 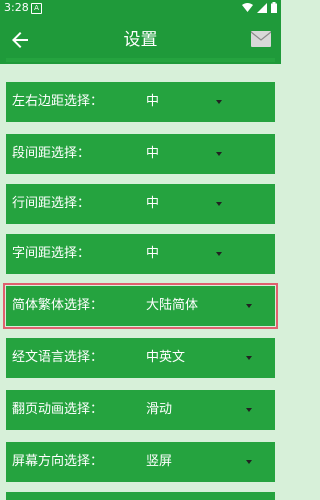 What do you see at coordinates (140, 8) in the screenshot?
I see `status-bar: 3:28 A` at bounding box center [140, 8].